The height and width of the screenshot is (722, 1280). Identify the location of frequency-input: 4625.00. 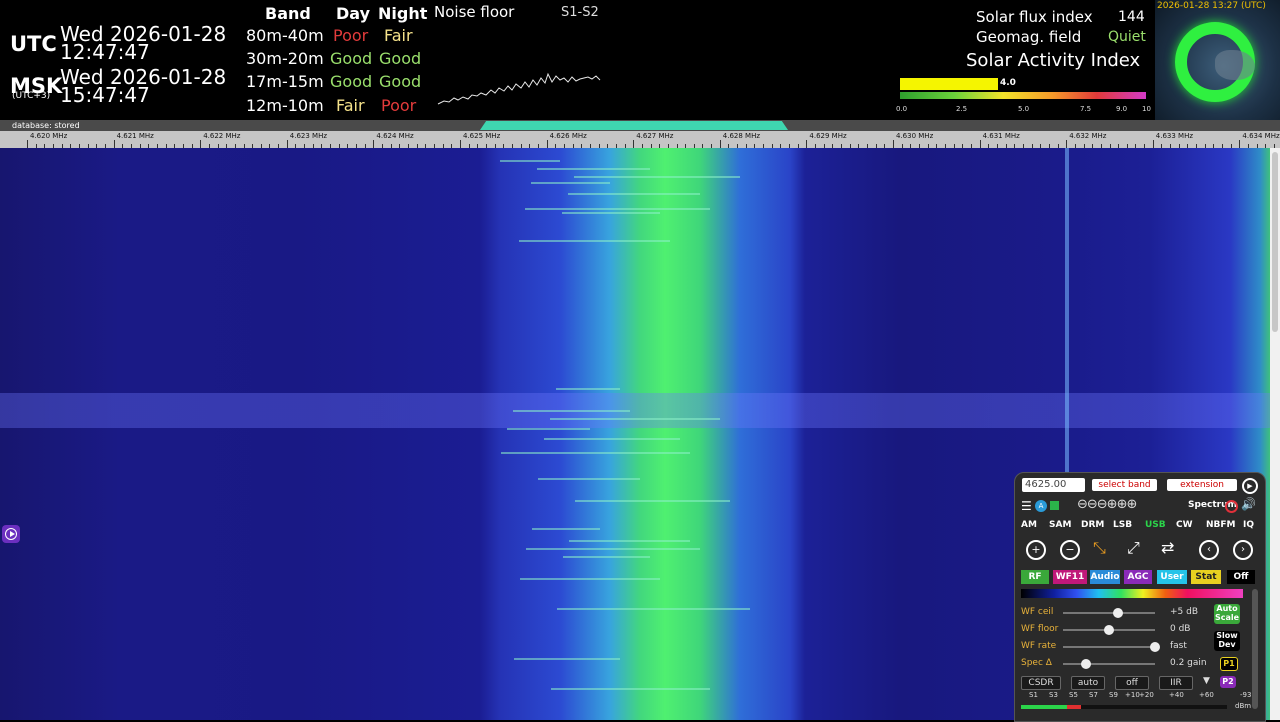
(1053, 485).